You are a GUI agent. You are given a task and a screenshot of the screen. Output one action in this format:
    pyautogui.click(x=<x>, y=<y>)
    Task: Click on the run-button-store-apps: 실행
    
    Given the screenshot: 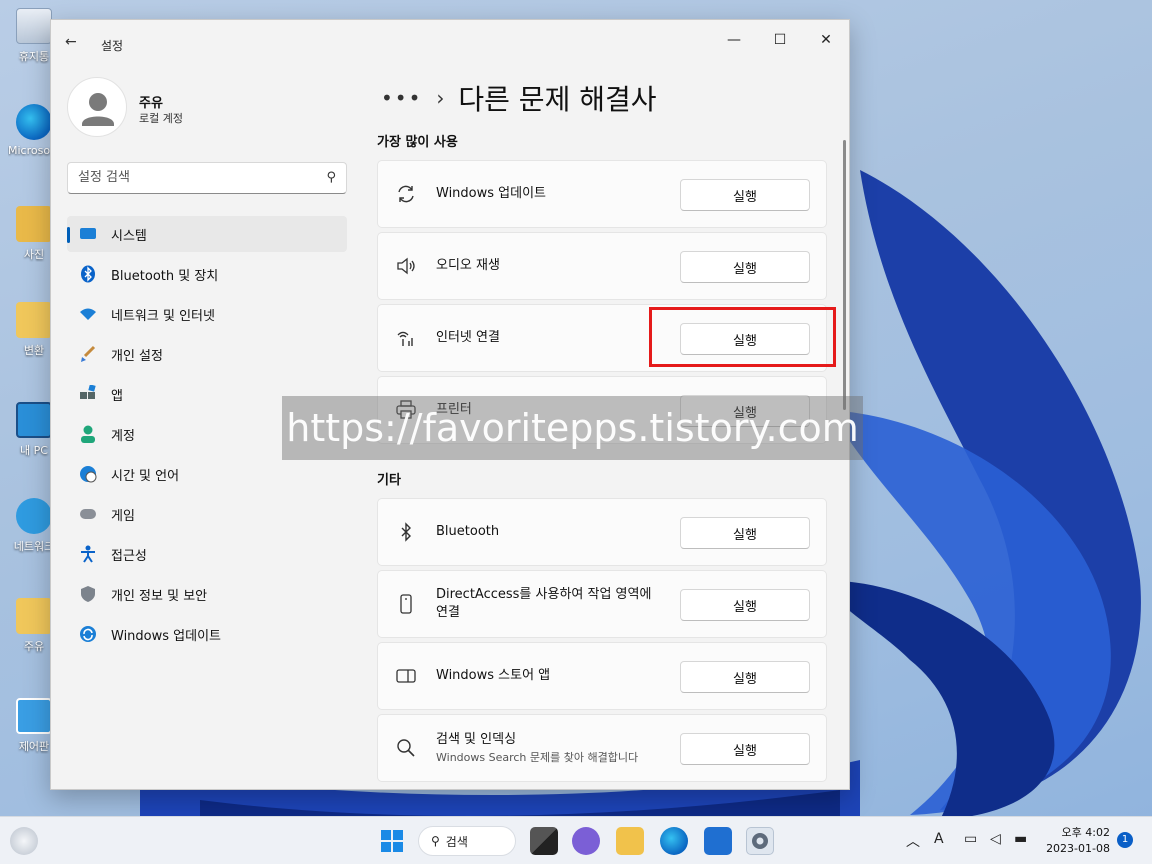 What is the action you would take?
    pyautogui.click(x=745, y=677)
    